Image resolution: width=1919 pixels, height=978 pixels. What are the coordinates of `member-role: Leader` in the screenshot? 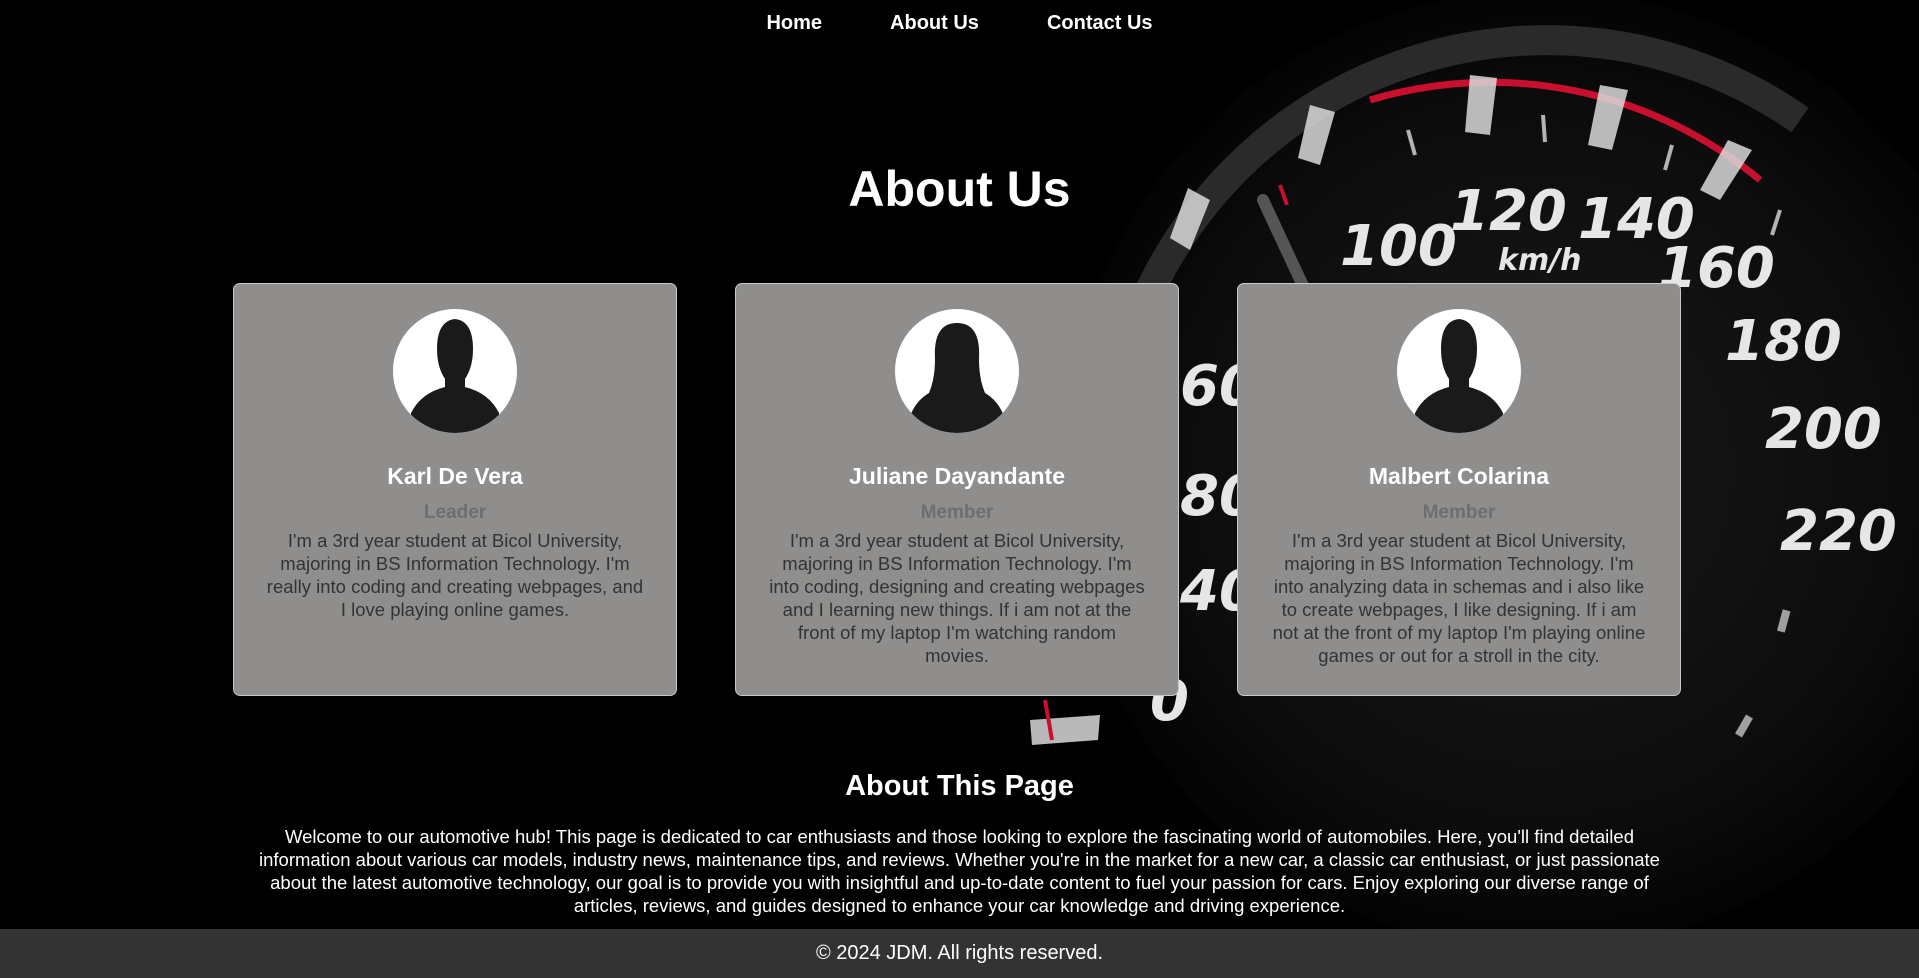 It's located at (455, 512).